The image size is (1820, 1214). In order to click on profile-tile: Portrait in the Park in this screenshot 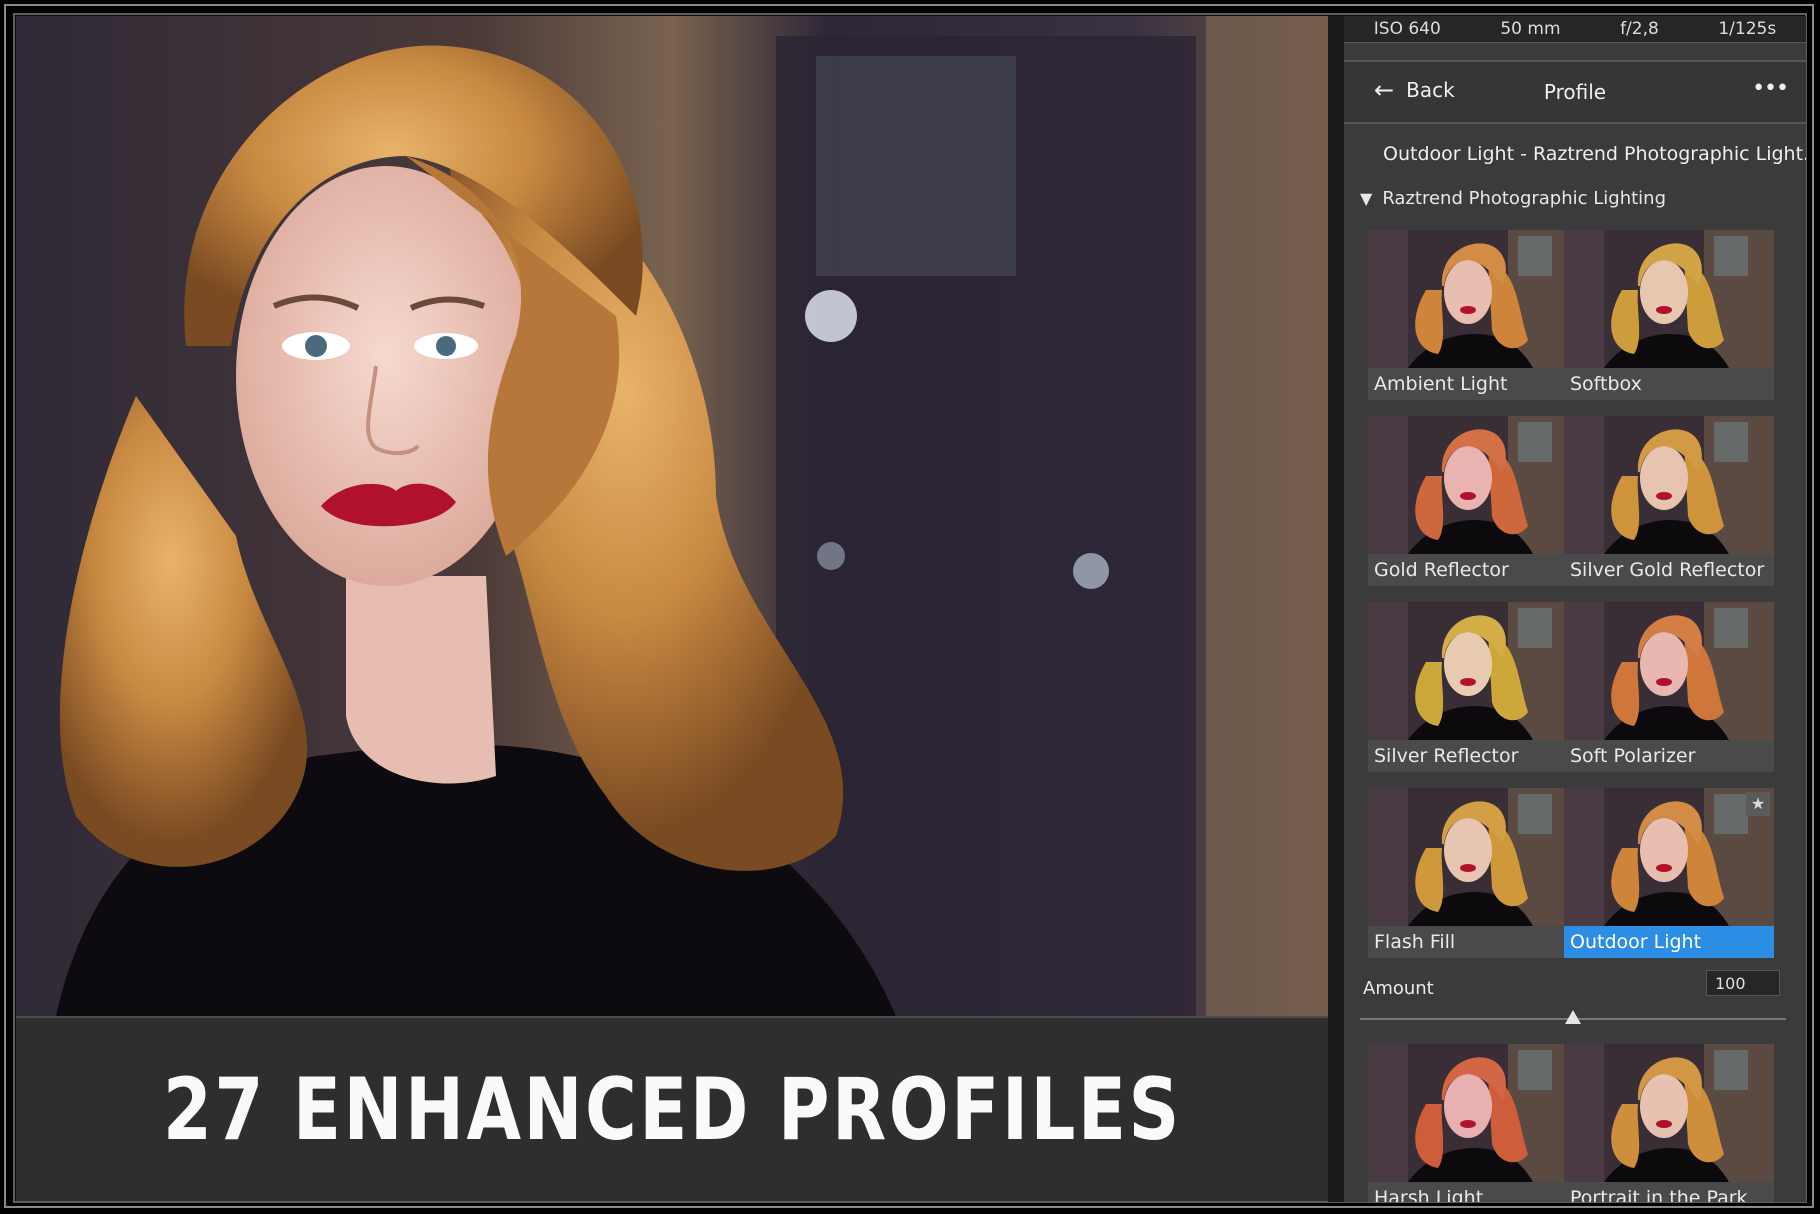, I will do `click(1669, 1123)`.